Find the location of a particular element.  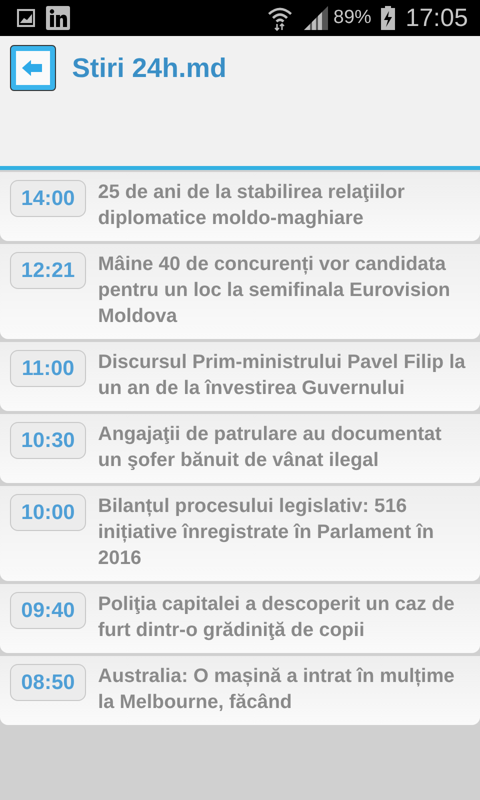

battery-percent: 89% is located at coordinates (352, 18).